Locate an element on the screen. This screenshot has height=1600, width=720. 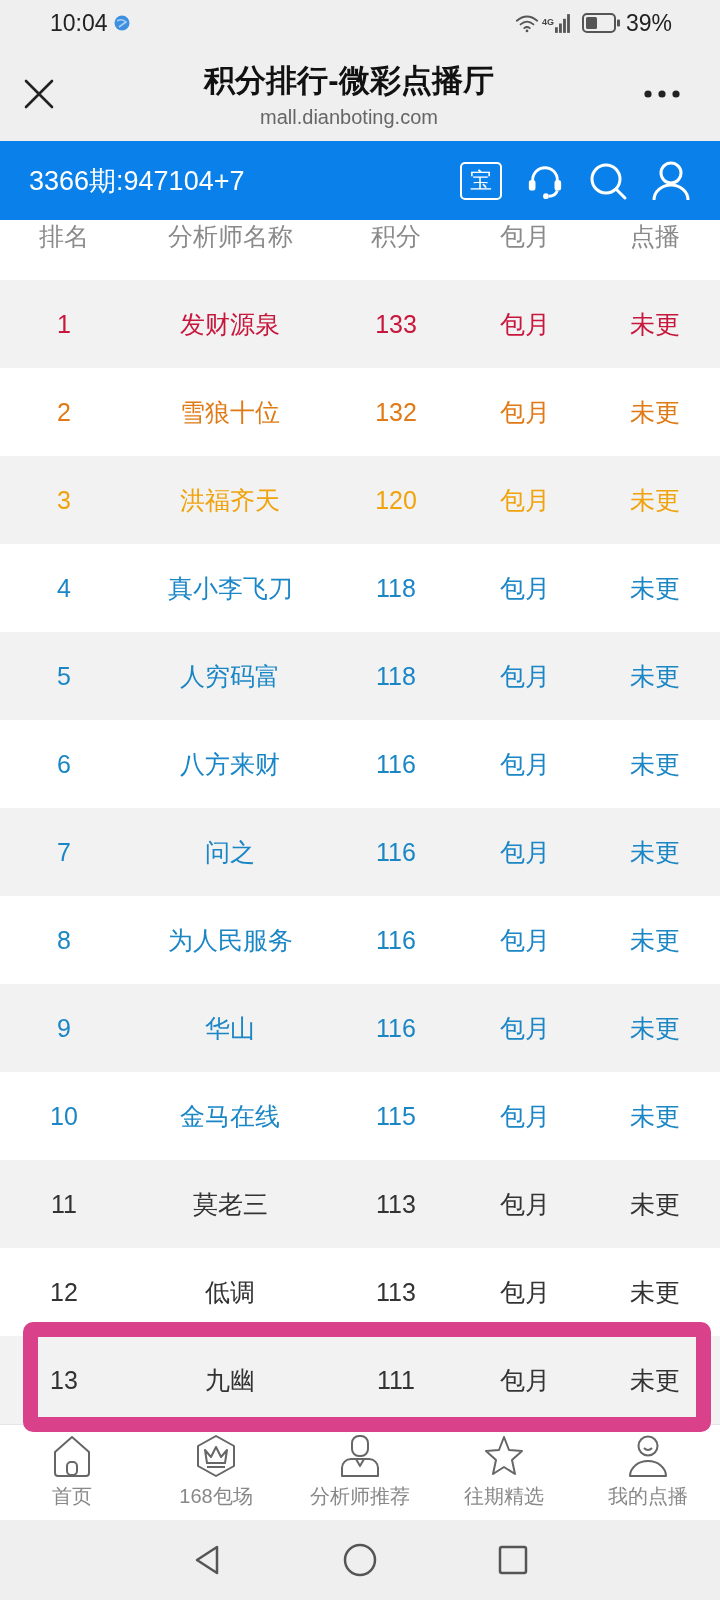
user-icon is located at coordinates (671, 180).